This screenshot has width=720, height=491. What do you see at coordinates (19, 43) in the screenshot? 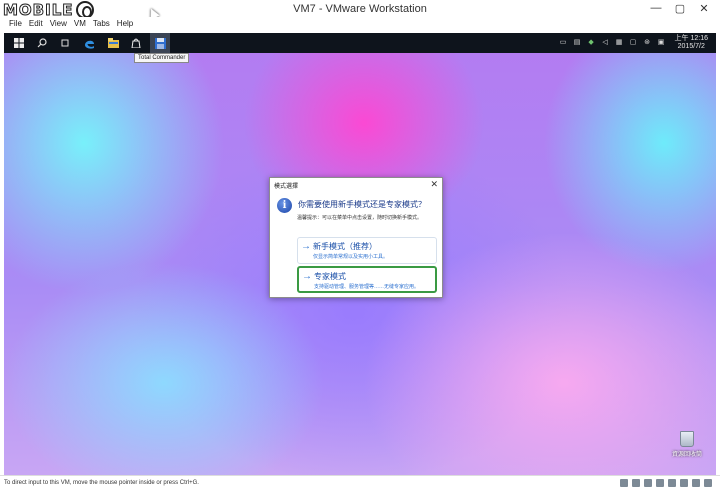
I see `windows-start-icon` at bounding box center [19, 43].